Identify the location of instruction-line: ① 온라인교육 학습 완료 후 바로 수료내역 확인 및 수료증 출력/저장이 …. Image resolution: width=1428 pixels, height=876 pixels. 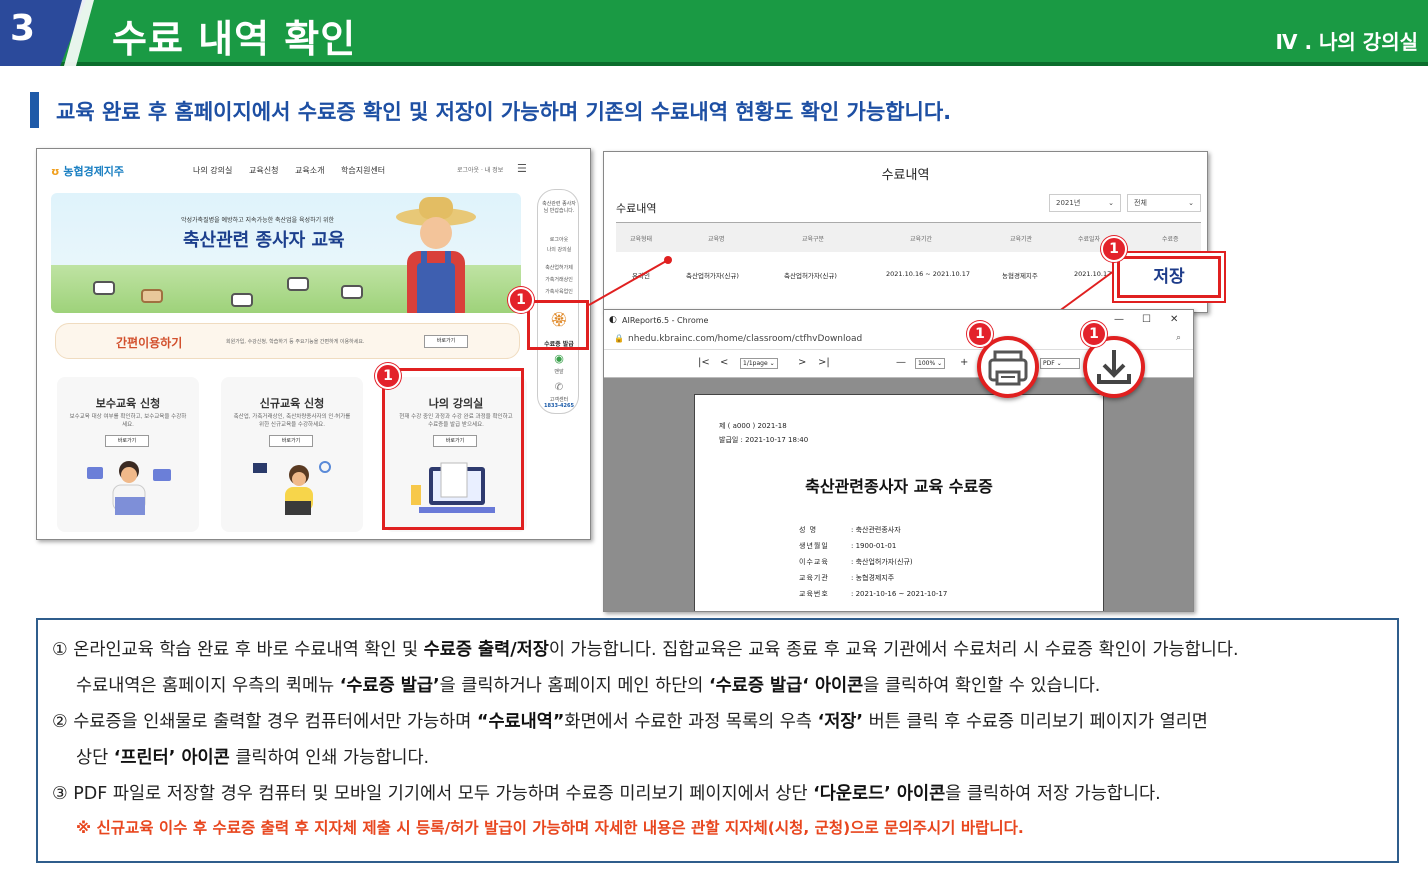
(645, 650).